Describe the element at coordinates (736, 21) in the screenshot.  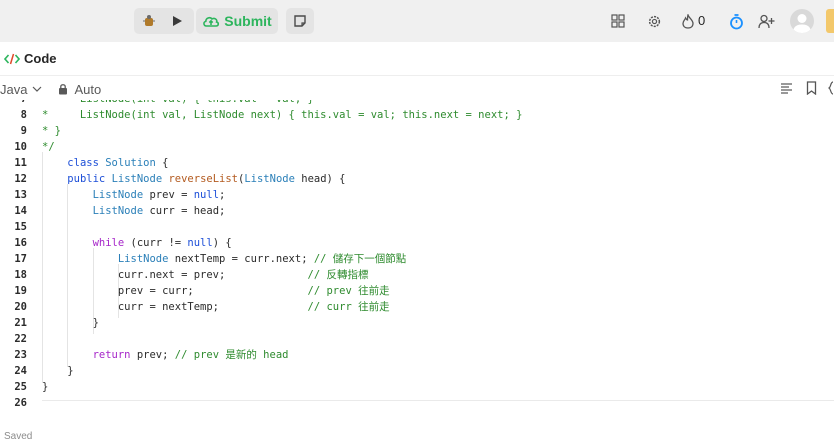
I see `timer-icon` at that location.